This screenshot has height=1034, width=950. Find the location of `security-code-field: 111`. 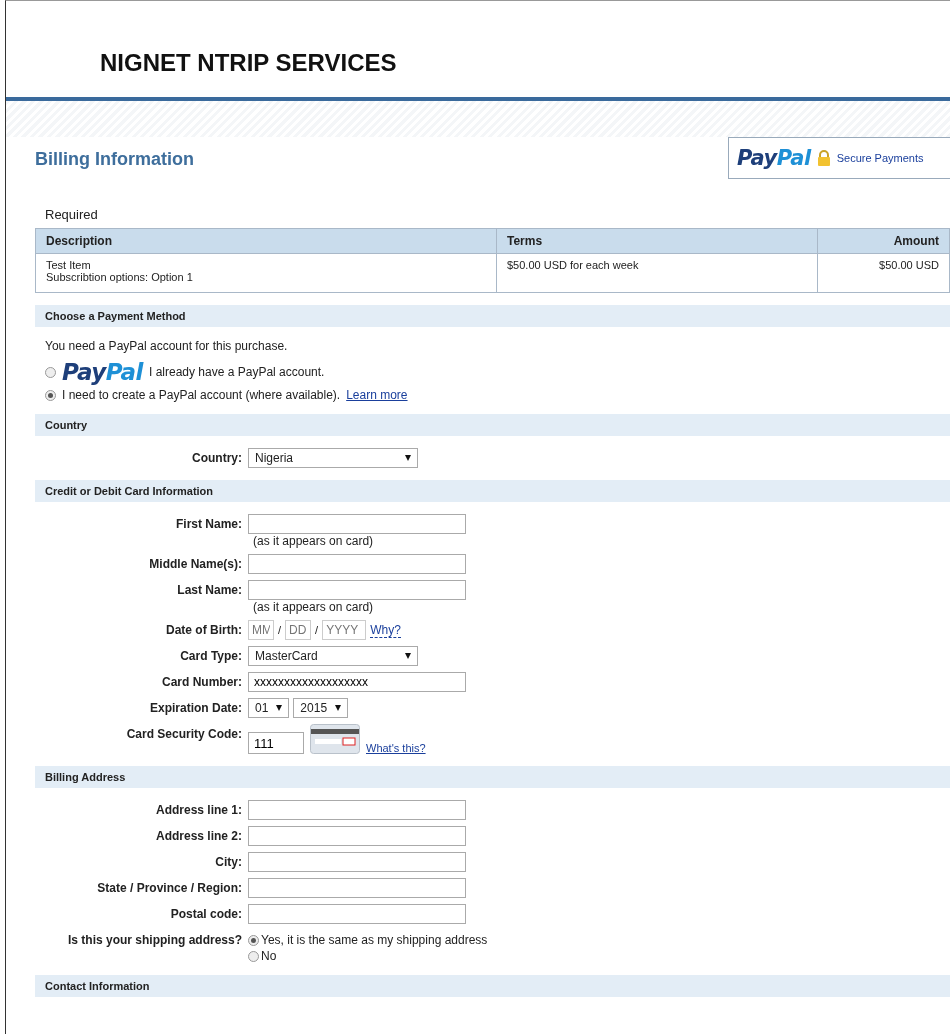

security-code-field: 111 is located at coordinates (276, 743).